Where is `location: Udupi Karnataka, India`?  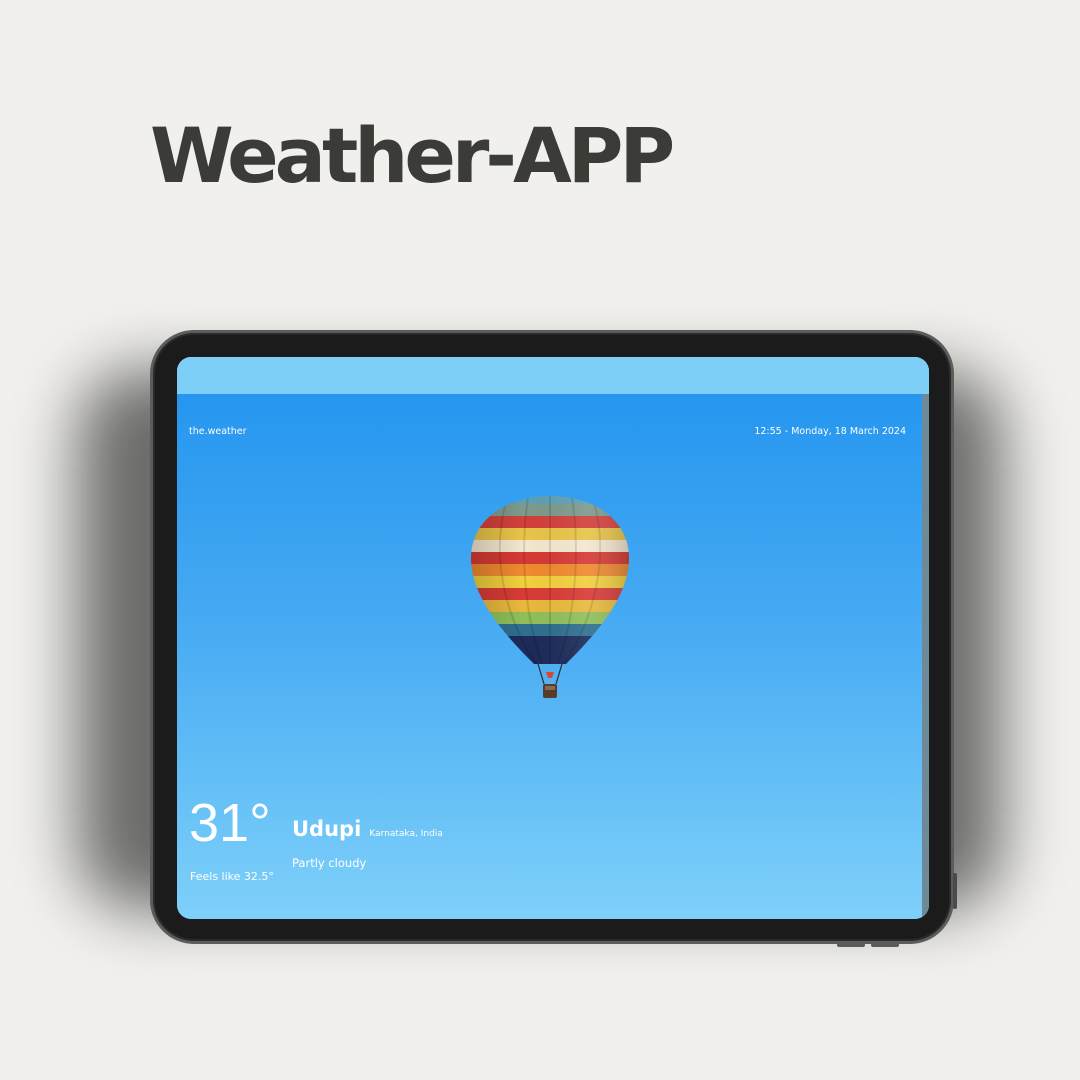 location: Udupi Karnataka, India is located at coordinates (367, 829).